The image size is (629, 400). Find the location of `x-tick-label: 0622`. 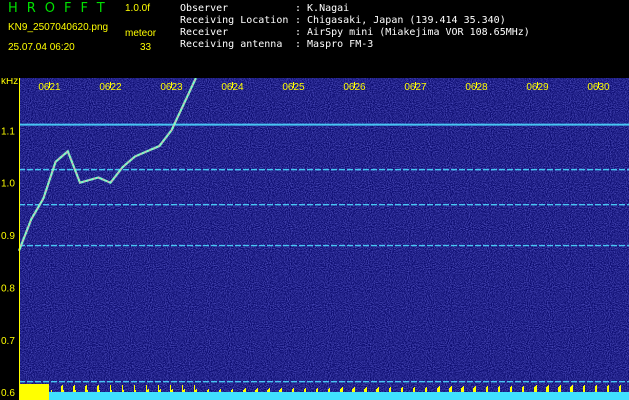

x-tick-label: 0622 is located at coordinates (110, 87).